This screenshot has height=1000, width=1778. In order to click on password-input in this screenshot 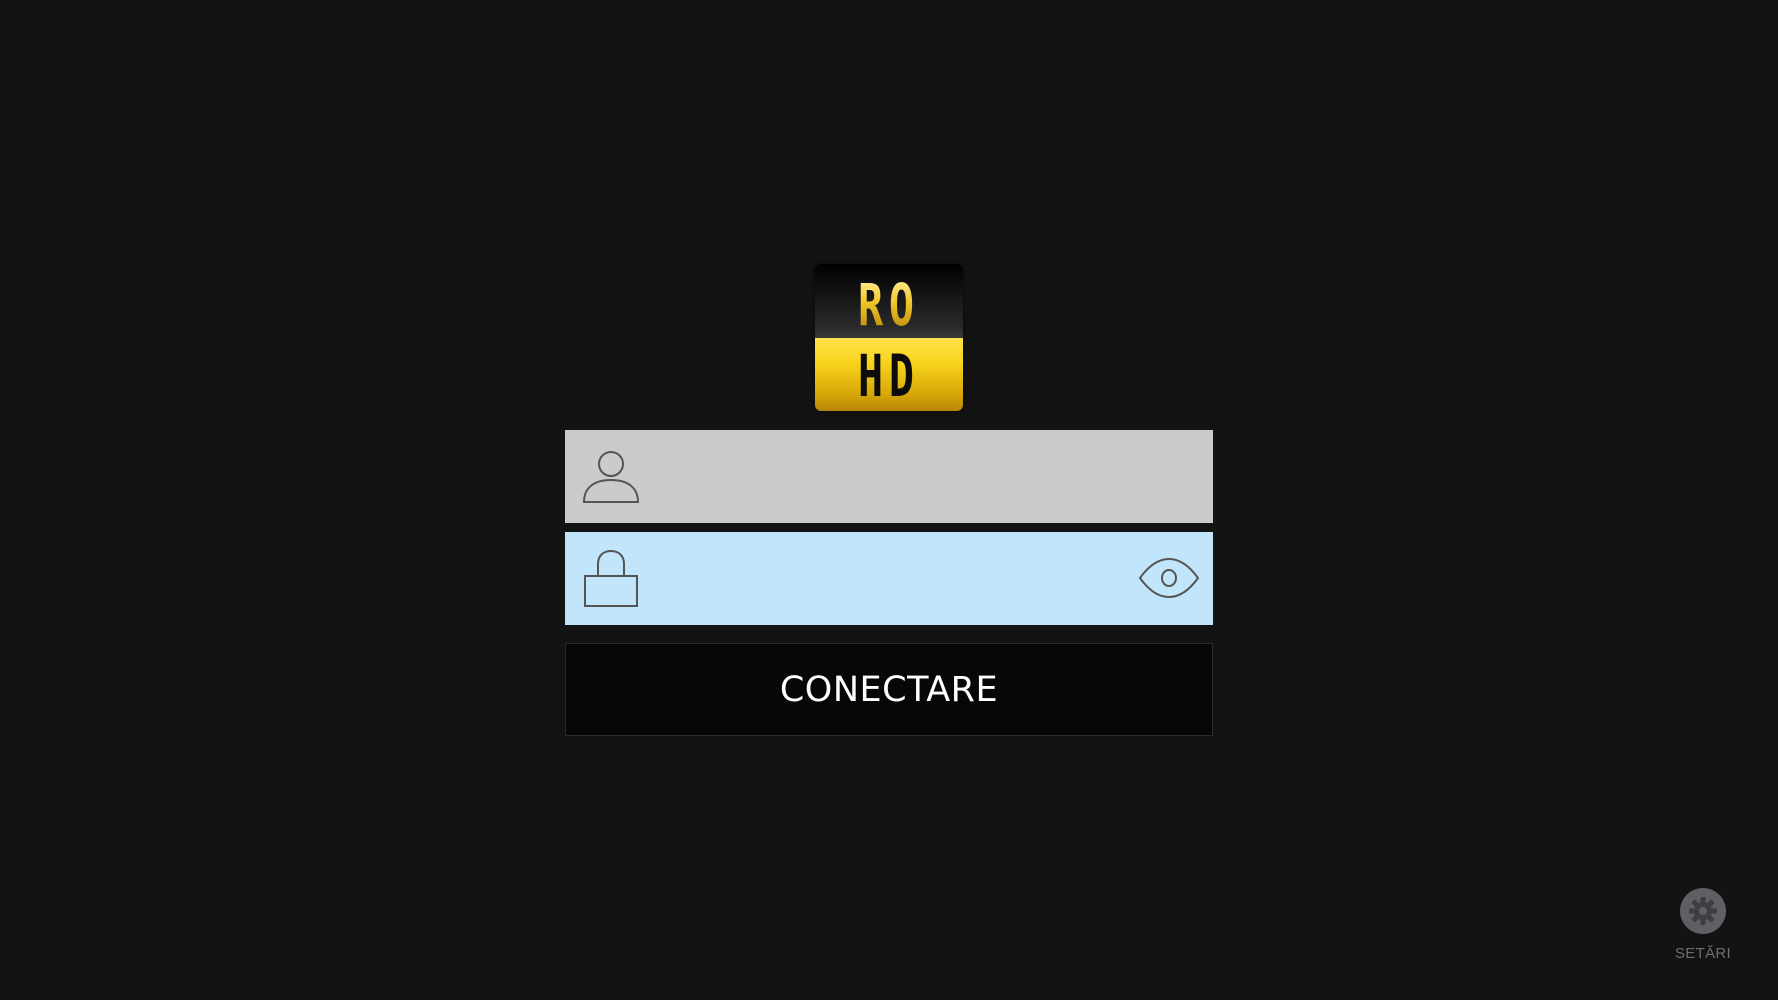, I will do `click(880, 578)`.